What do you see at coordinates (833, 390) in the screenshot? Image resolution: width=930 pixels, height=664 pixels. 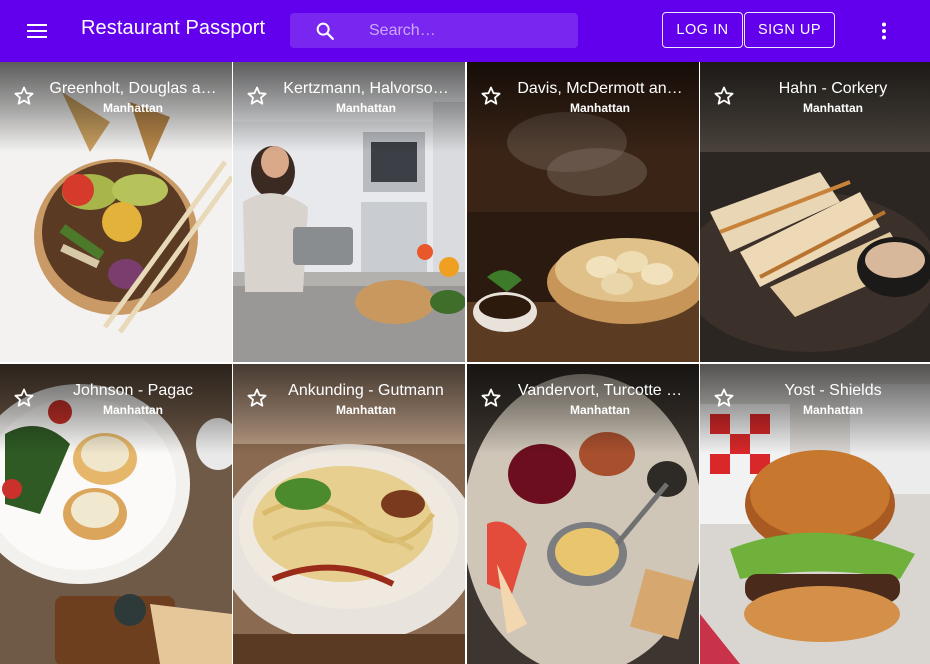 I see `restaurant-name: Yost - Shields` at bounding box center [833, 390].